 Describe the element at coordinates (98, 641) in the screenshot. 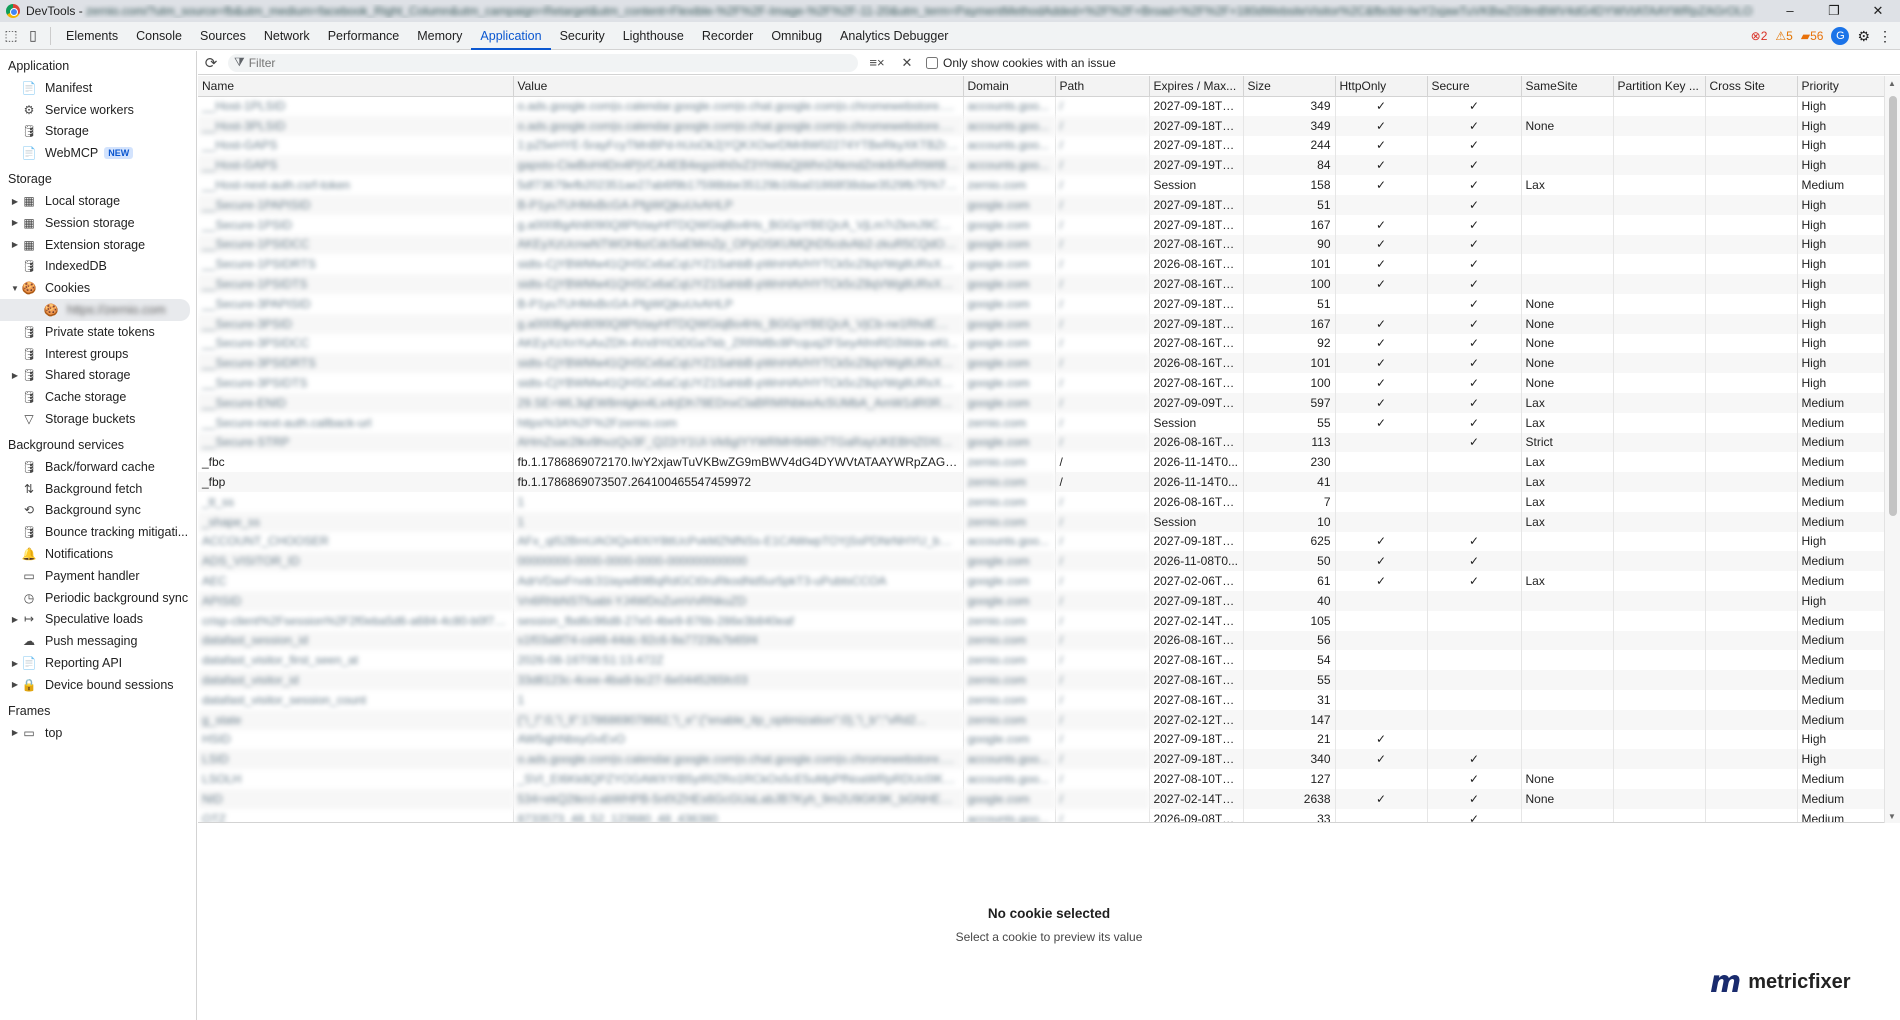

I see `sidebar-item-push-messaging: ☁ Push messaging` at that location.